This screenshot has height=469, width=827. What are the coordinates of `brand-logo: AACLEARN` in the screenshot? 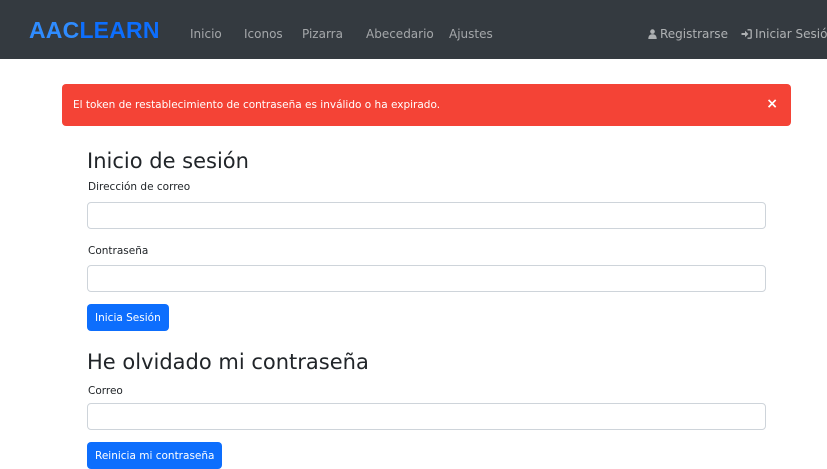 It's located at (94, 30).